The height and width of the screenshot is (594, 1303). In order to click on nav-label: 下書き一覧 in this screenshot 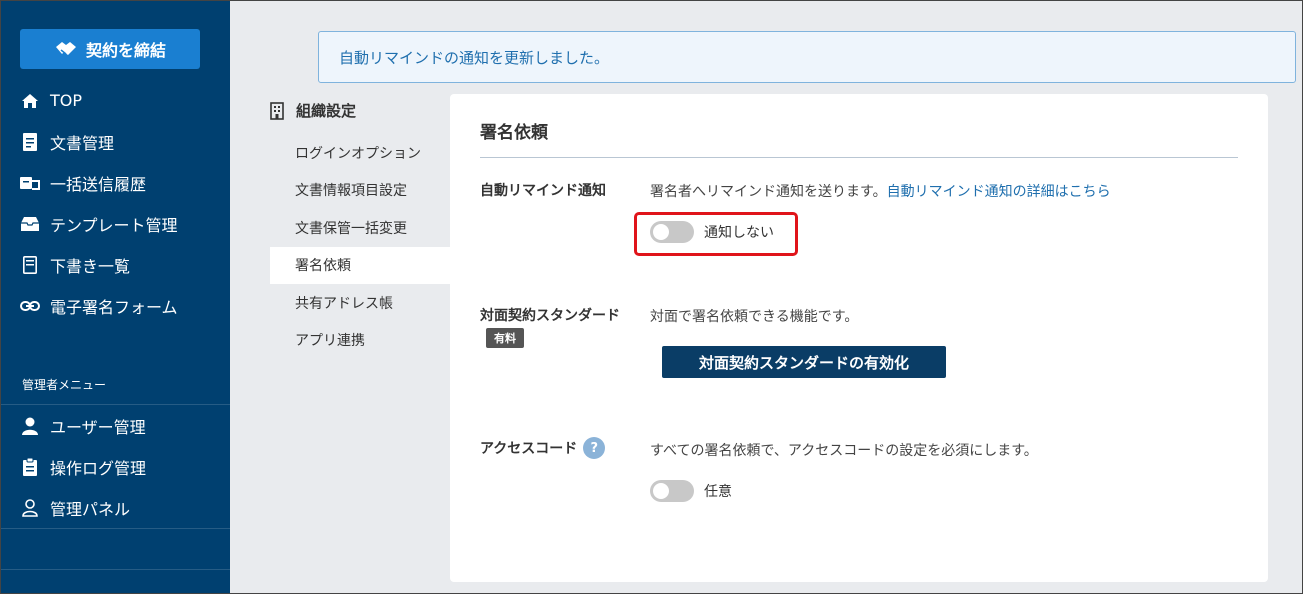, I will do `click(90, 266)`.